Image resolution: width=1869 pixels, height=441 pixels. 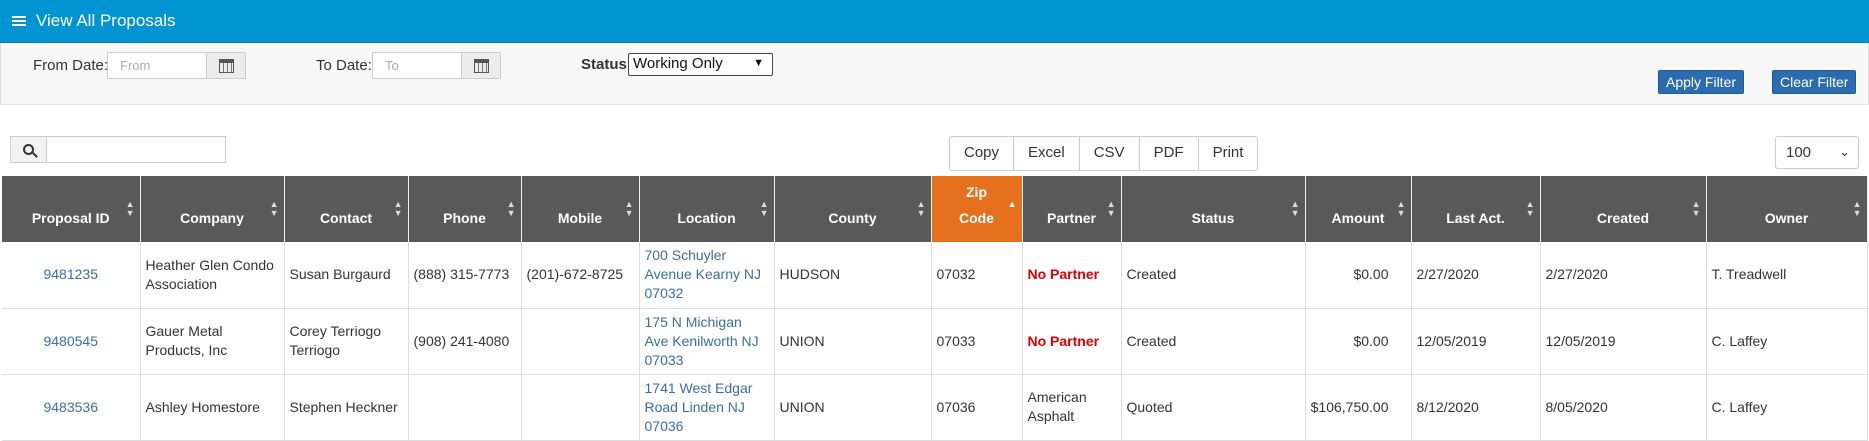 What do you see at coordinates (212, 275) in the screenshot?
I see `company-cell: Heather Glen Condo Association` at bounding box center [212, 275].